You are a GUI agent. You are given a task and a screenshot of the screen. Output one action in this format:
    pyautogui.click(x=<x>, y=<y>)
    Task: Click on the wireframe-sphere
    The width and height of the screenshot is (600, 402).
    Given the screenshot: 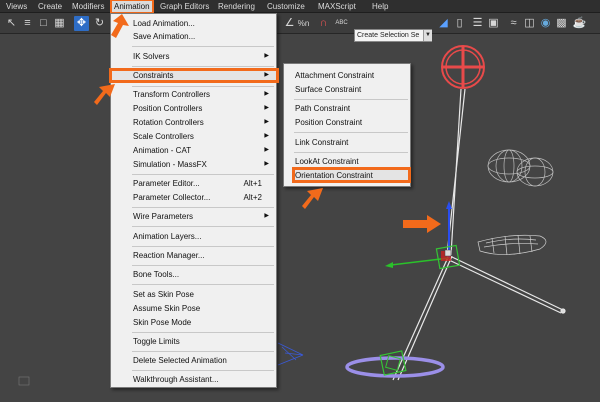 What is the action you would take?
    pyautogui.click(x=520, y=168)
    